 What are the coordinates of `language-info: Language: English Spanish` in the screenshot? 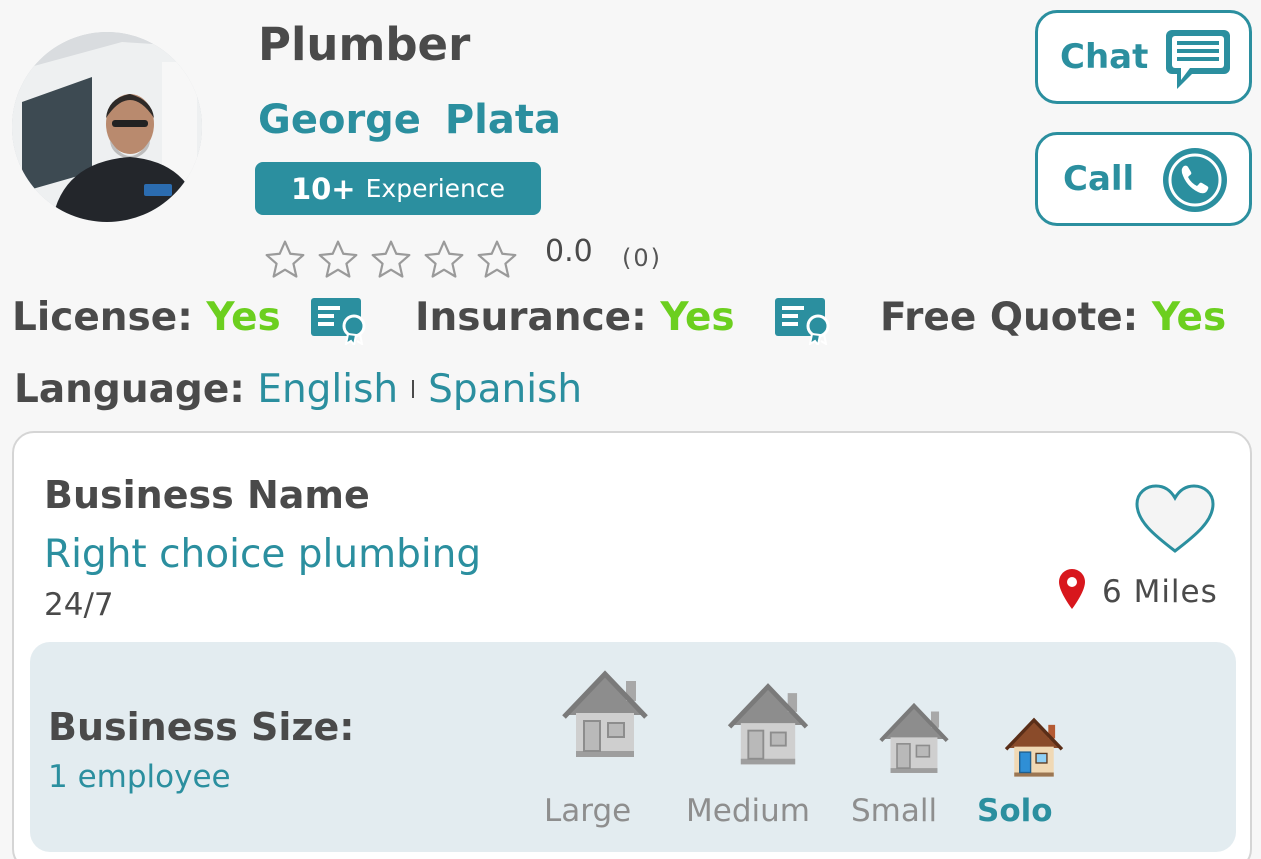 It's located at (298, 389).